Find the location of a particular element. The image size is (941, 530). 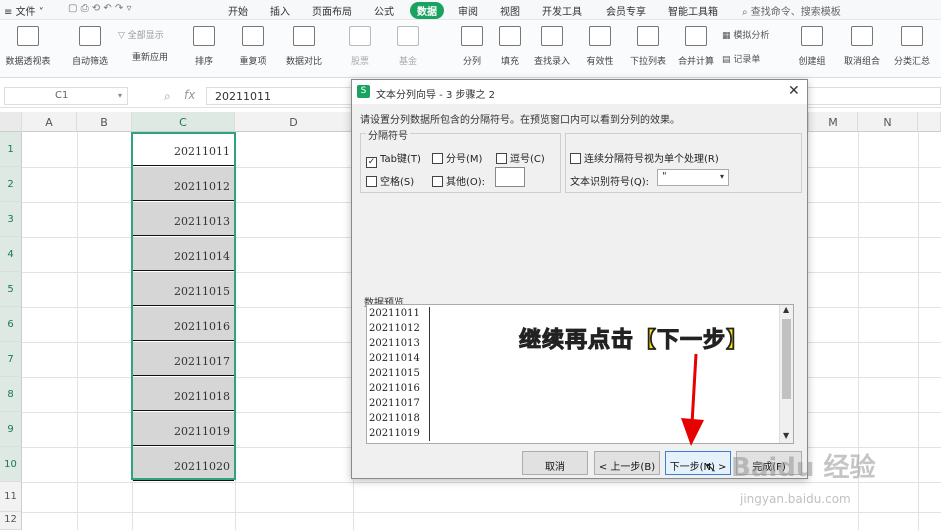

qualifier-label: 文本识别符号(Q): is located at coordinates (610, 182).